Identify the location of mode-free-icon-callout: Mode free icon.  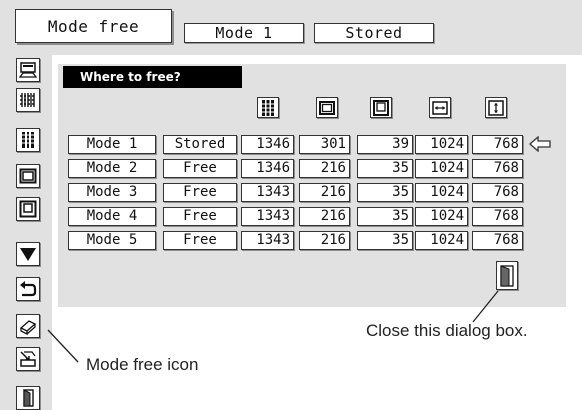
(142, 364).